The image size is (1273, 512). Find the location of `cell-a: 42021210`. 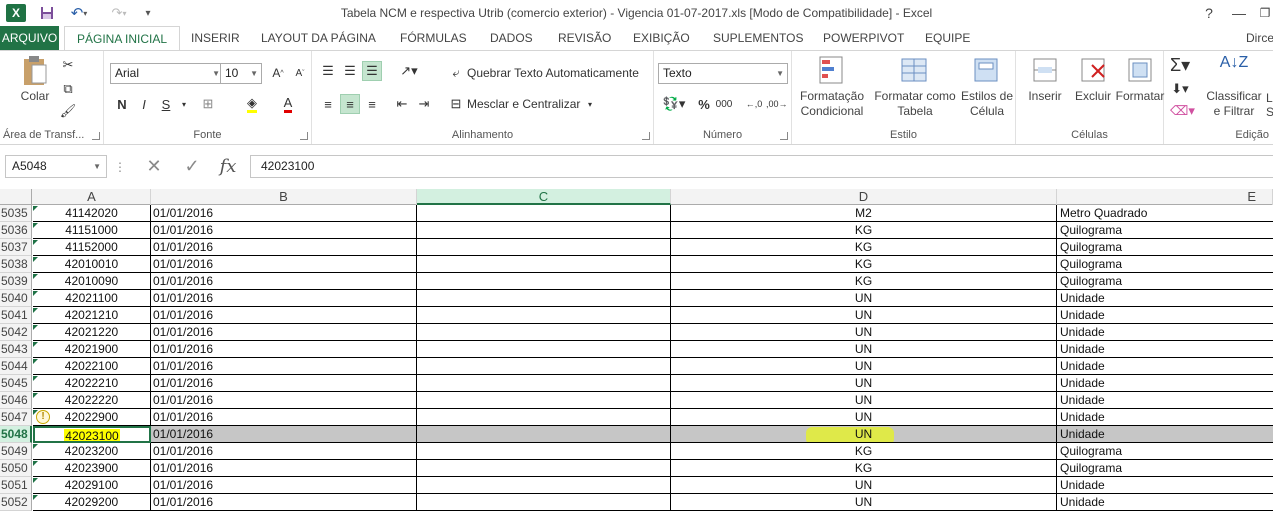

cell-a: 42021210 is located at coordinates (92, 315).